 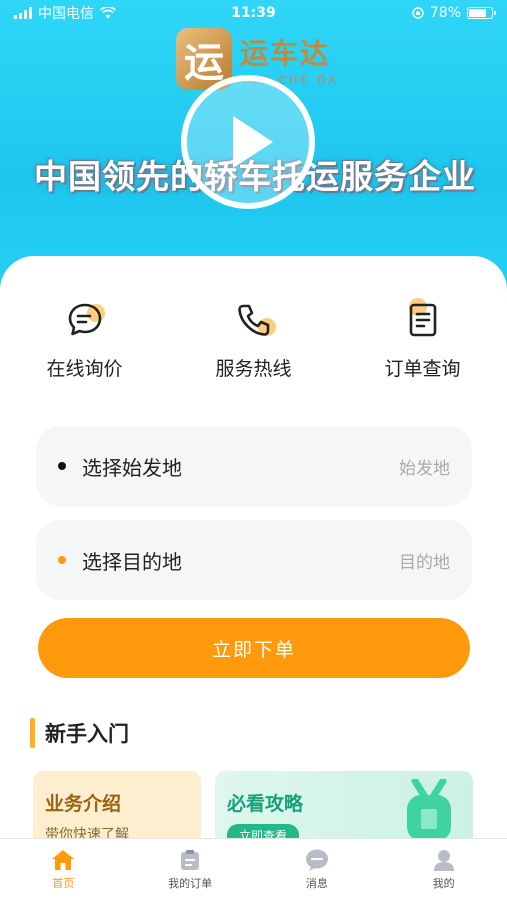 What do you see at coordinates (32, 733) in the screenshot?
I see `section-accent-bar` at bounding box center [32, 733].